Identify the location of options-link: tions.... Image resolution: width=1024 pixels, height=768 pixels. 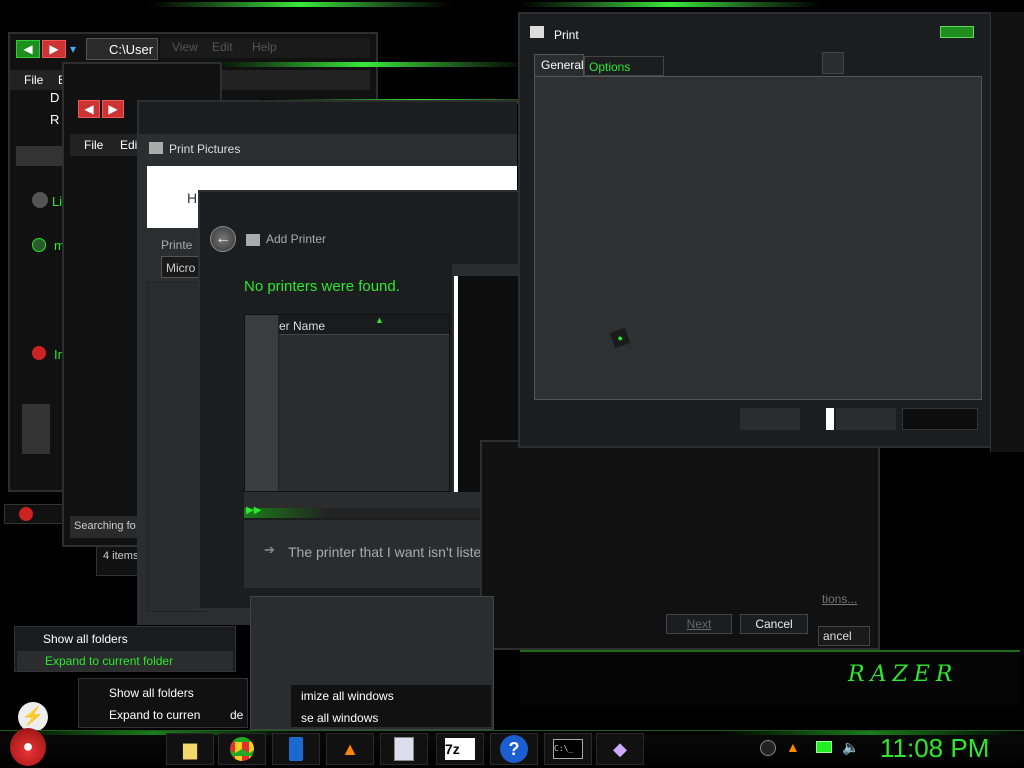
(839, 599).